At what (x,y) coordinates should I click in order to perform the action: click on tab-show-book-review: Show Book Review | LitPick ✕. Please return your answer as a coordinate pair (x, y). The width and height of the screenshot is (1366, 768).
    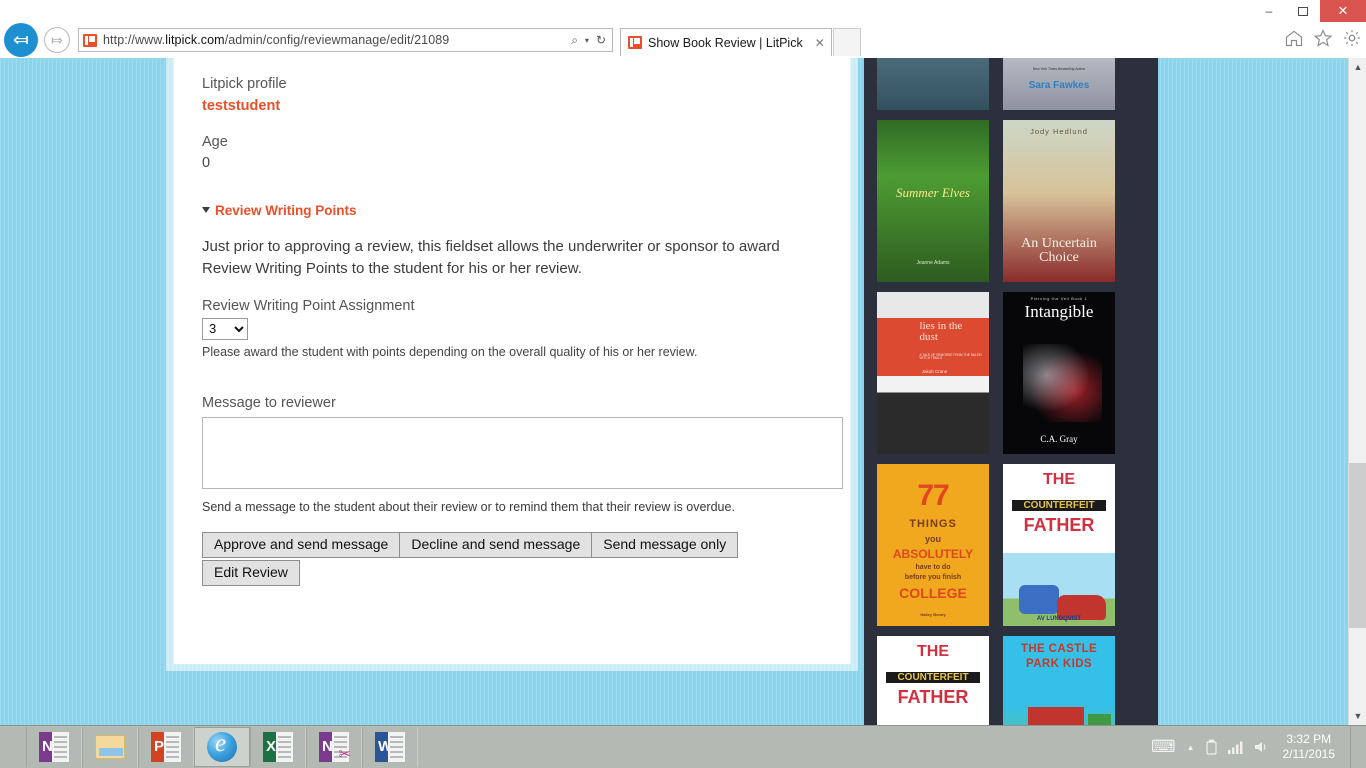
    Looking at the image, I should click on (726, 42).